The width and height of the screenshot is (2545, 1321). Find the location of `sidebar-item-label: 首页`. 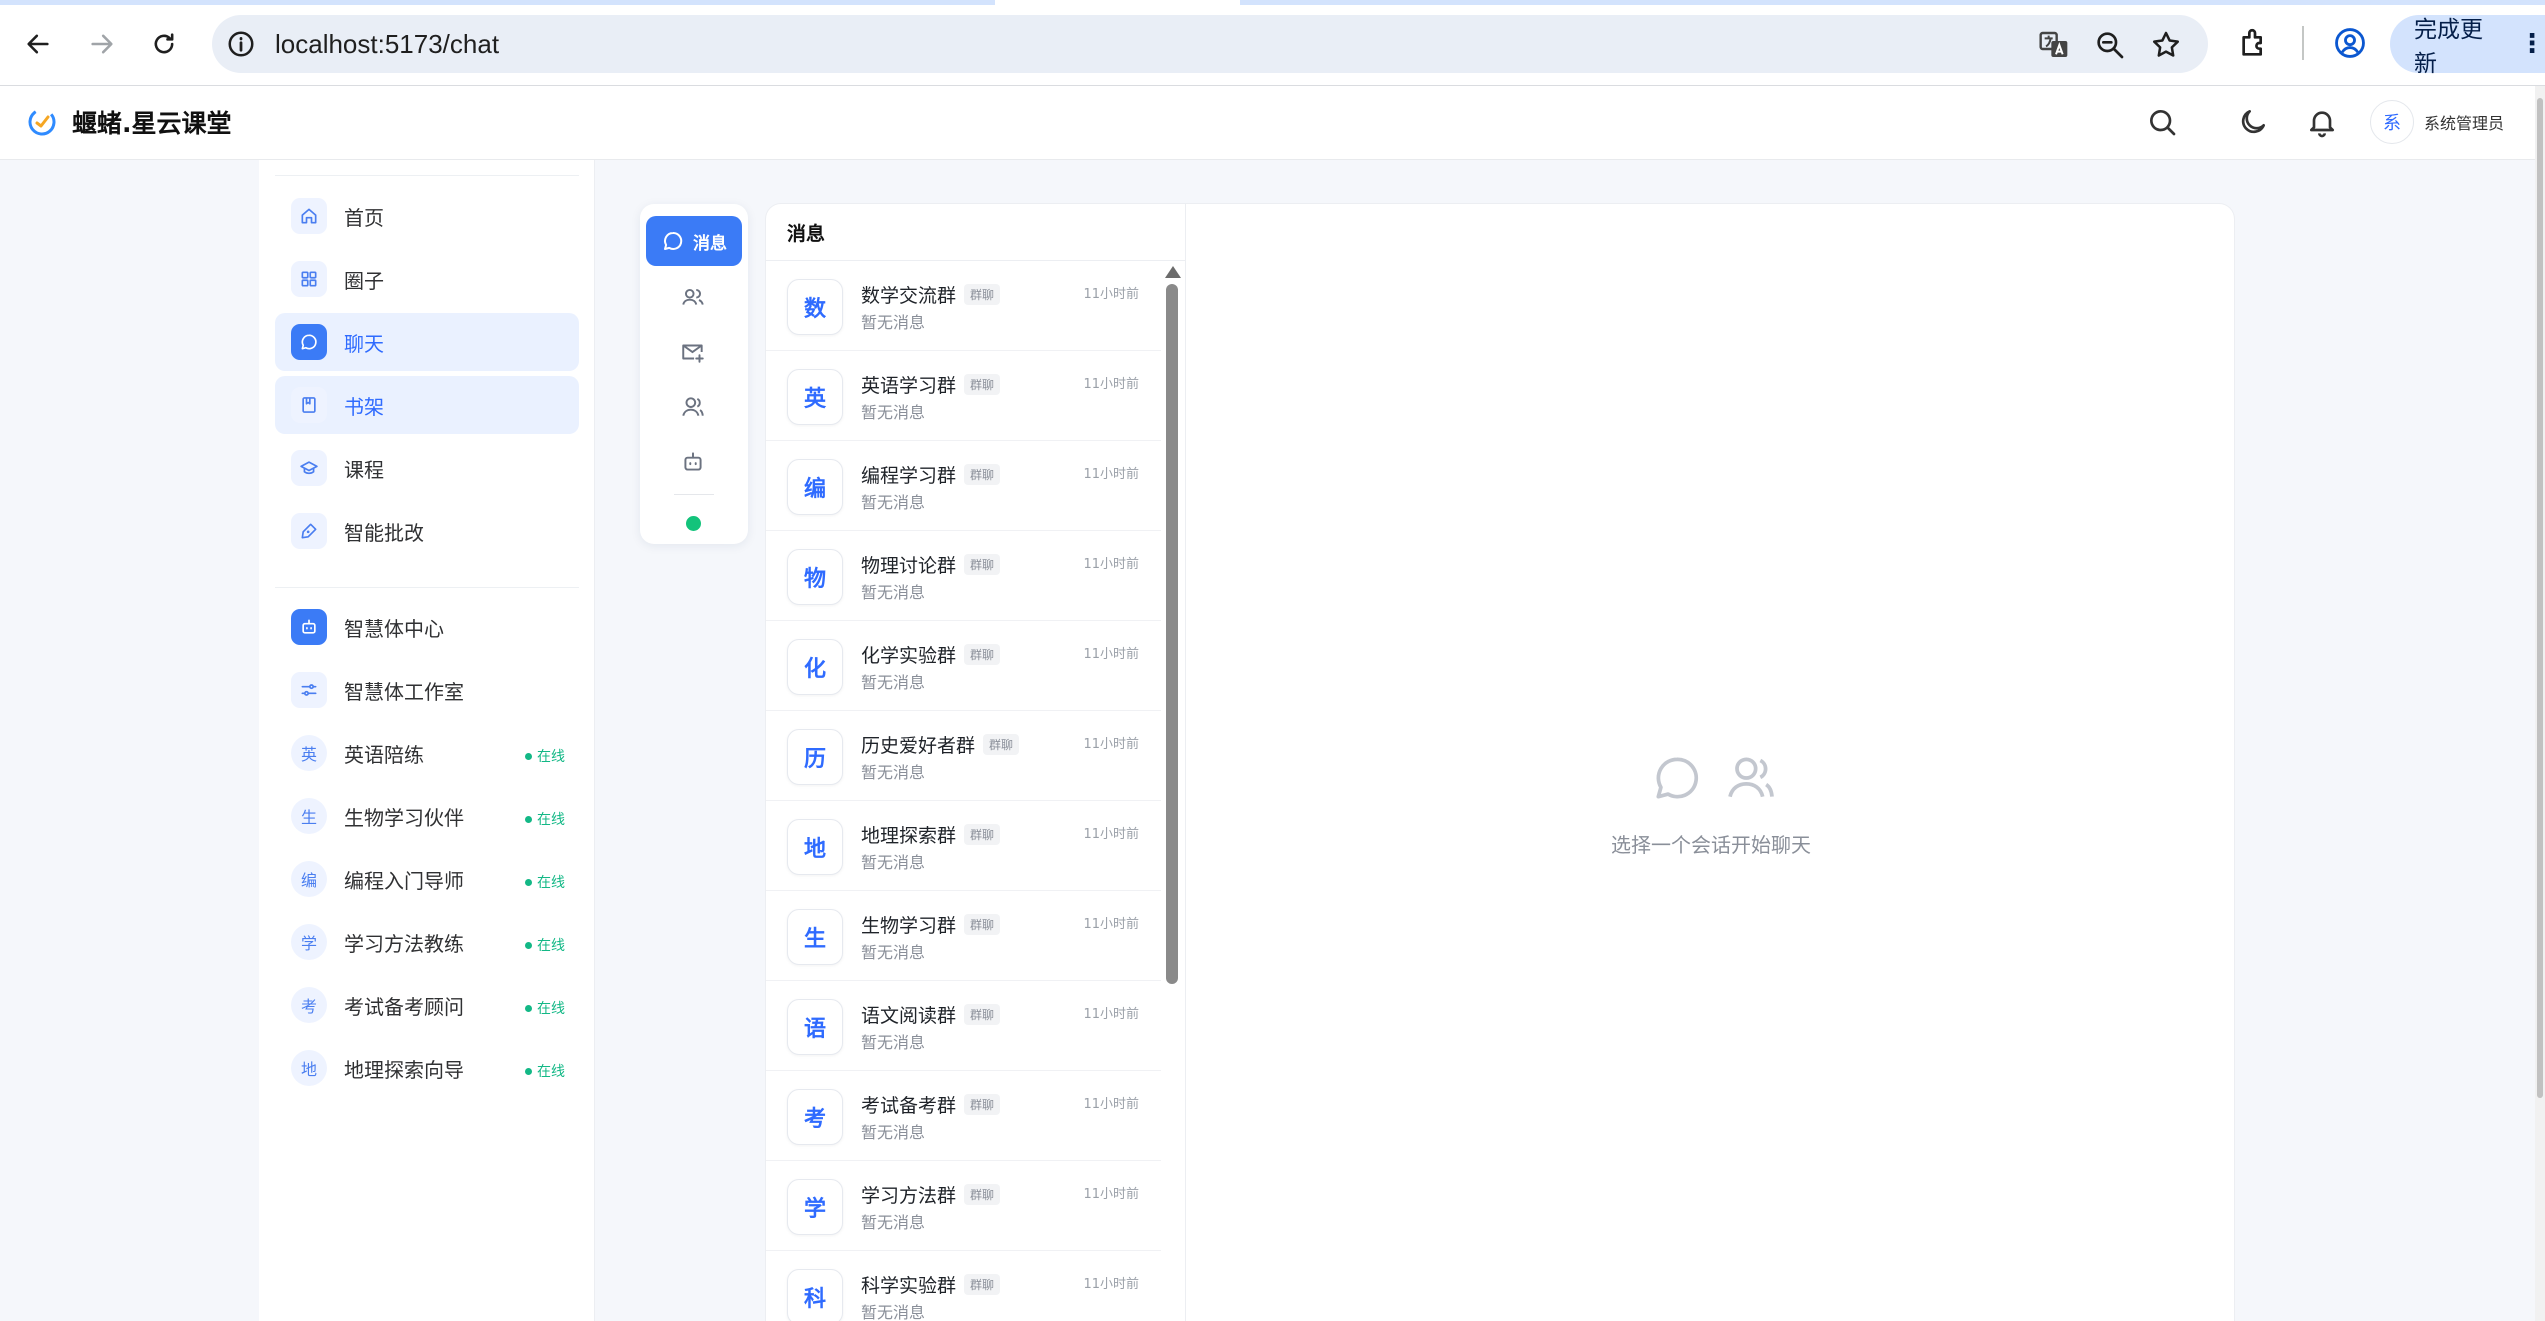

sidebar-item-label: 首页 is located at coordinates (364, 217).